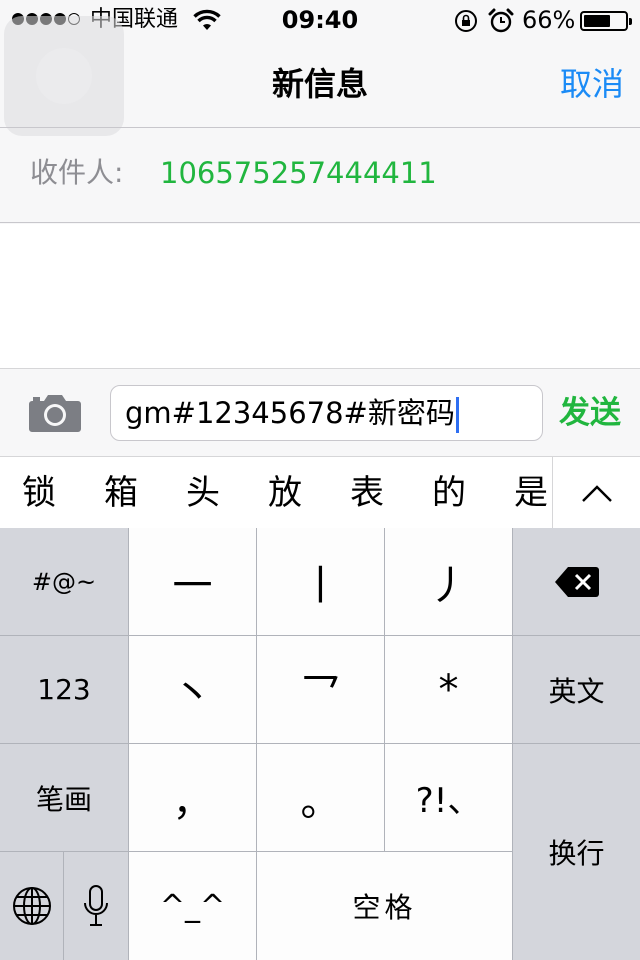 Image resolution: width=640 pixels, height=960 pixels. I want to click on stroke-key-shu: 丨, so click(320, 581).